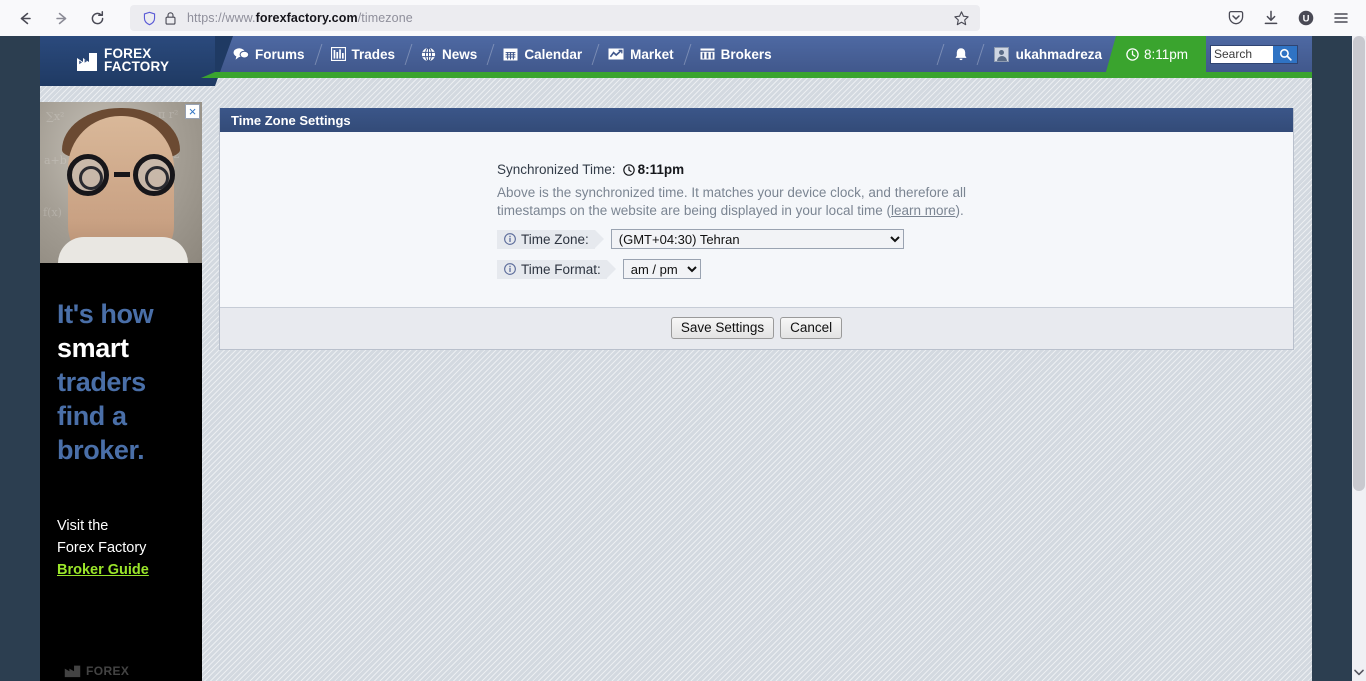 The width and height of the screenshot is (1366, 681). Describe the element at coordinates (661, 269) in the screenshot. I see `timeformat-select: am / pm` at that location.